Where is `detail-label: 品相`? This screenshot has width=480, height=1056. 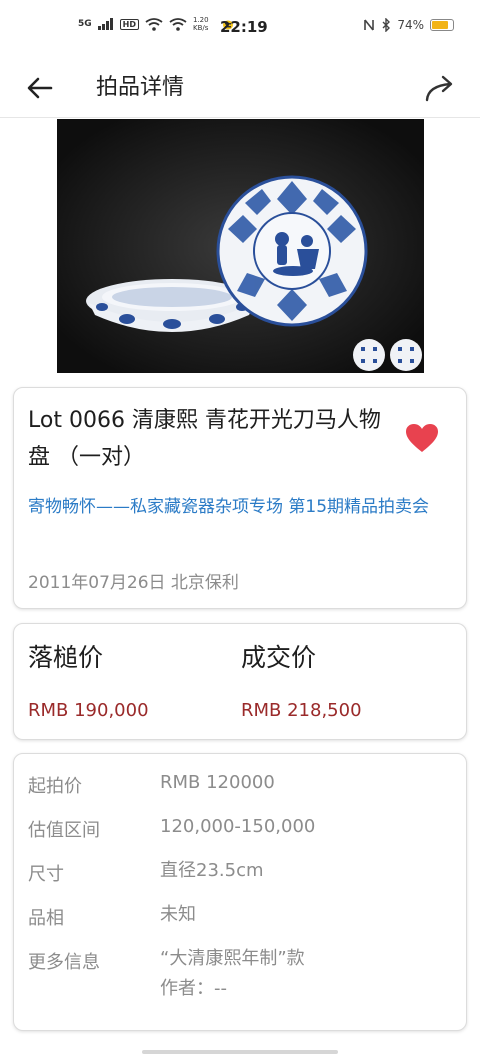 detail-label: 品相 is located at coordinates (46, 918).